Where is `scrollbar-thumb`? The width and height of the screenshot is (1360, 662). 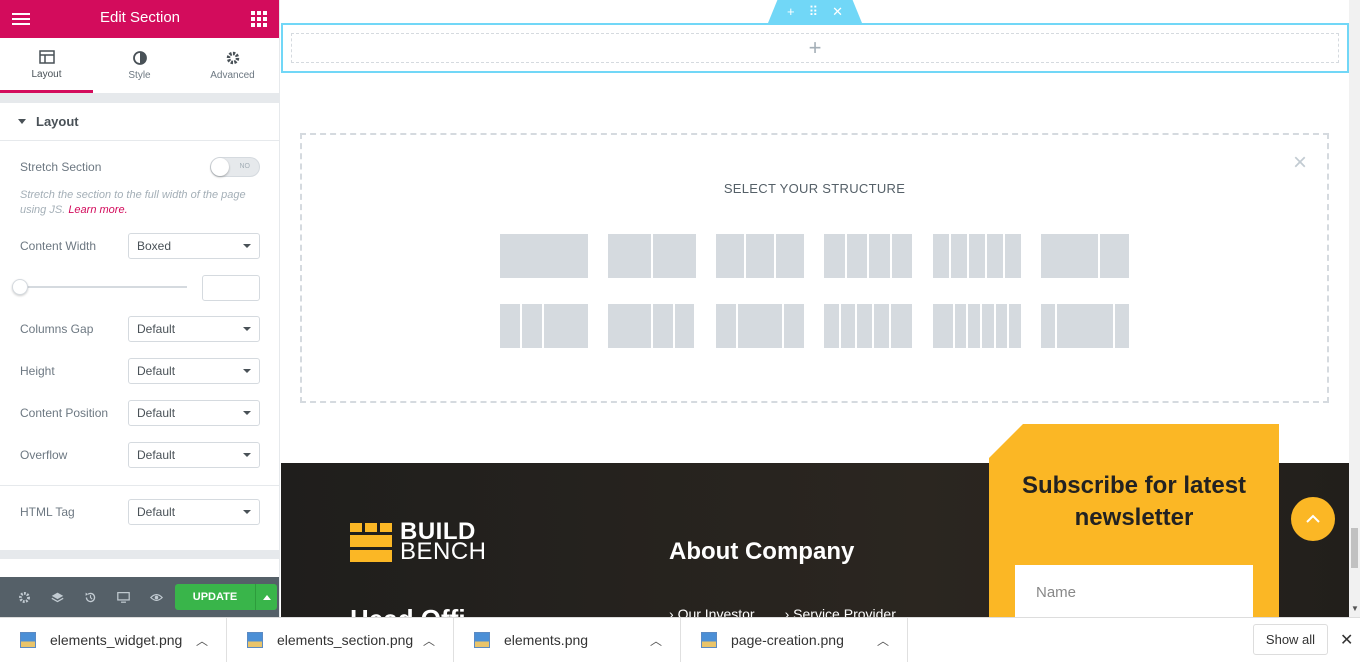 scrollbar-thumb is located at coordinates (1354, 548).